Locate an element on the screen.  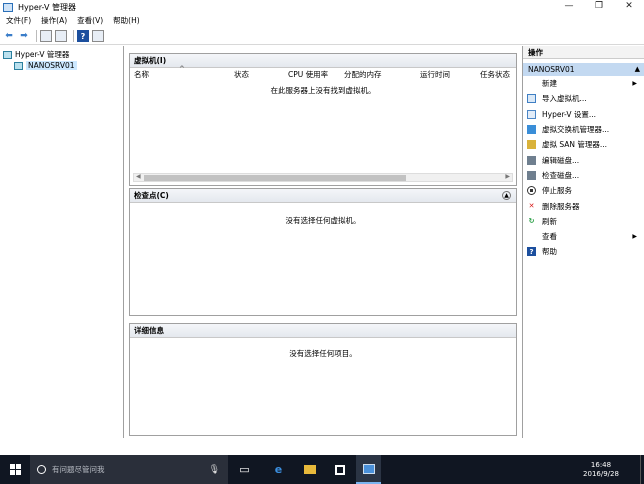
window-controls: — ❐ ✕ is located at coordinates (599, 7).